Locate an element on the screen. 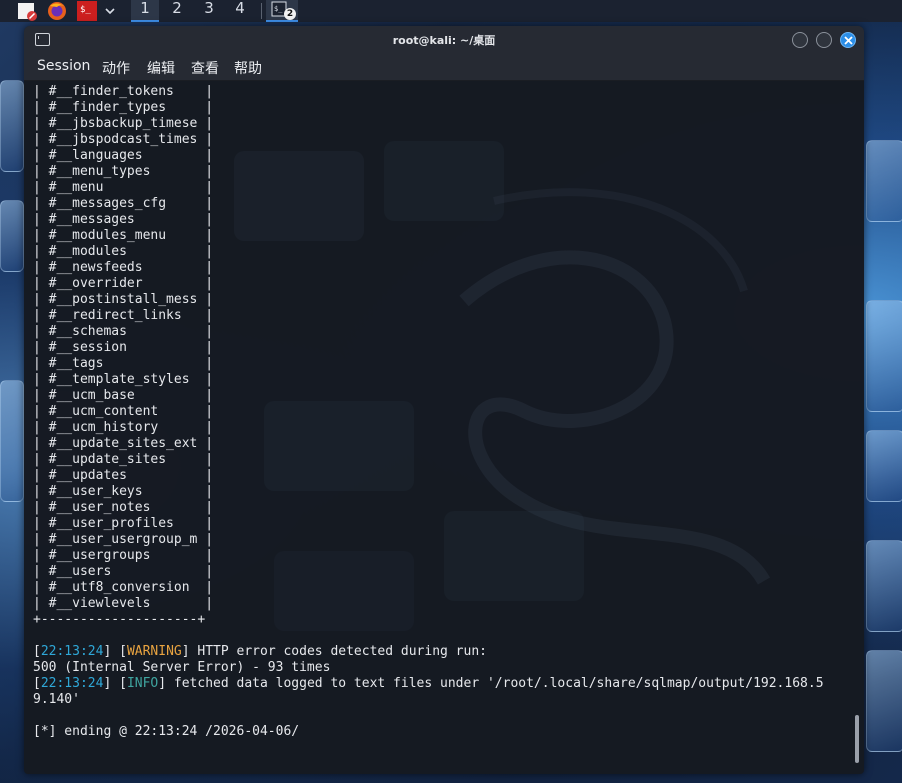  table-cell: #__languages is located at coordinates (123, 155).